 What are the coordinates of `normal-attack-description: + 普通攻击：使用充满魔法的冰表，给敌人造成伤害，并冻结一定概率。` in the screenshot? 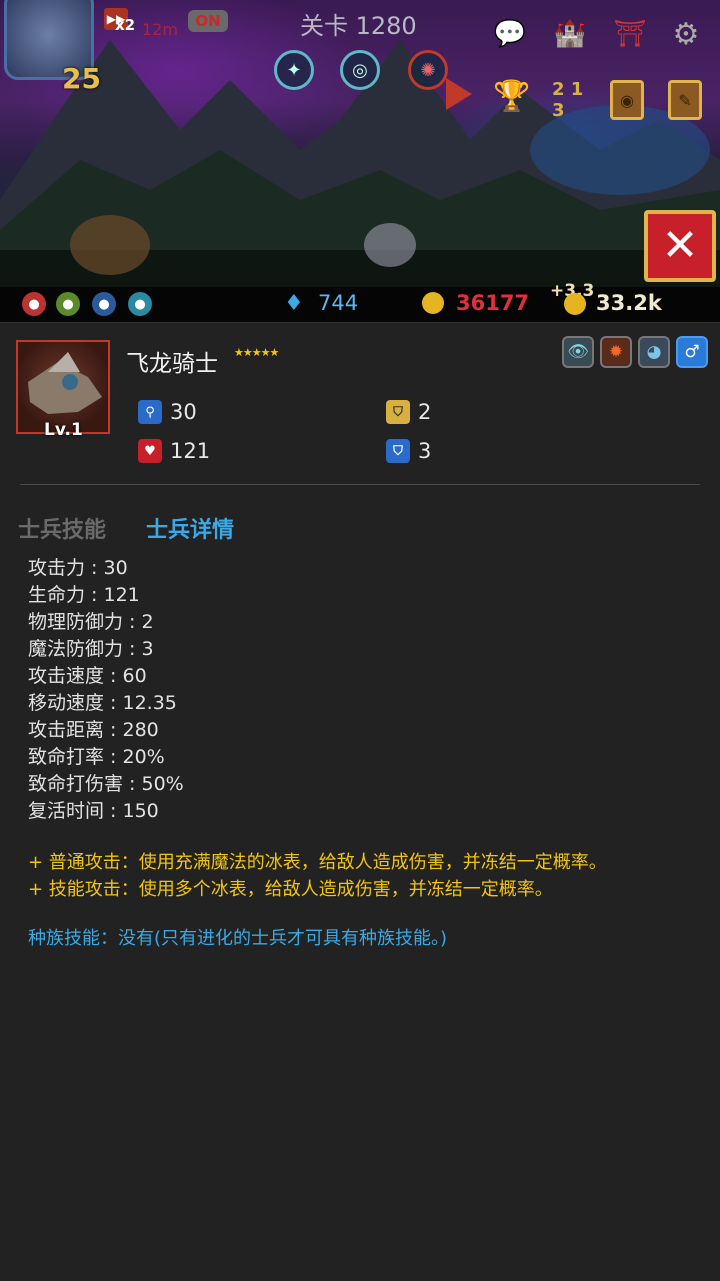 It's located at (317, 862).